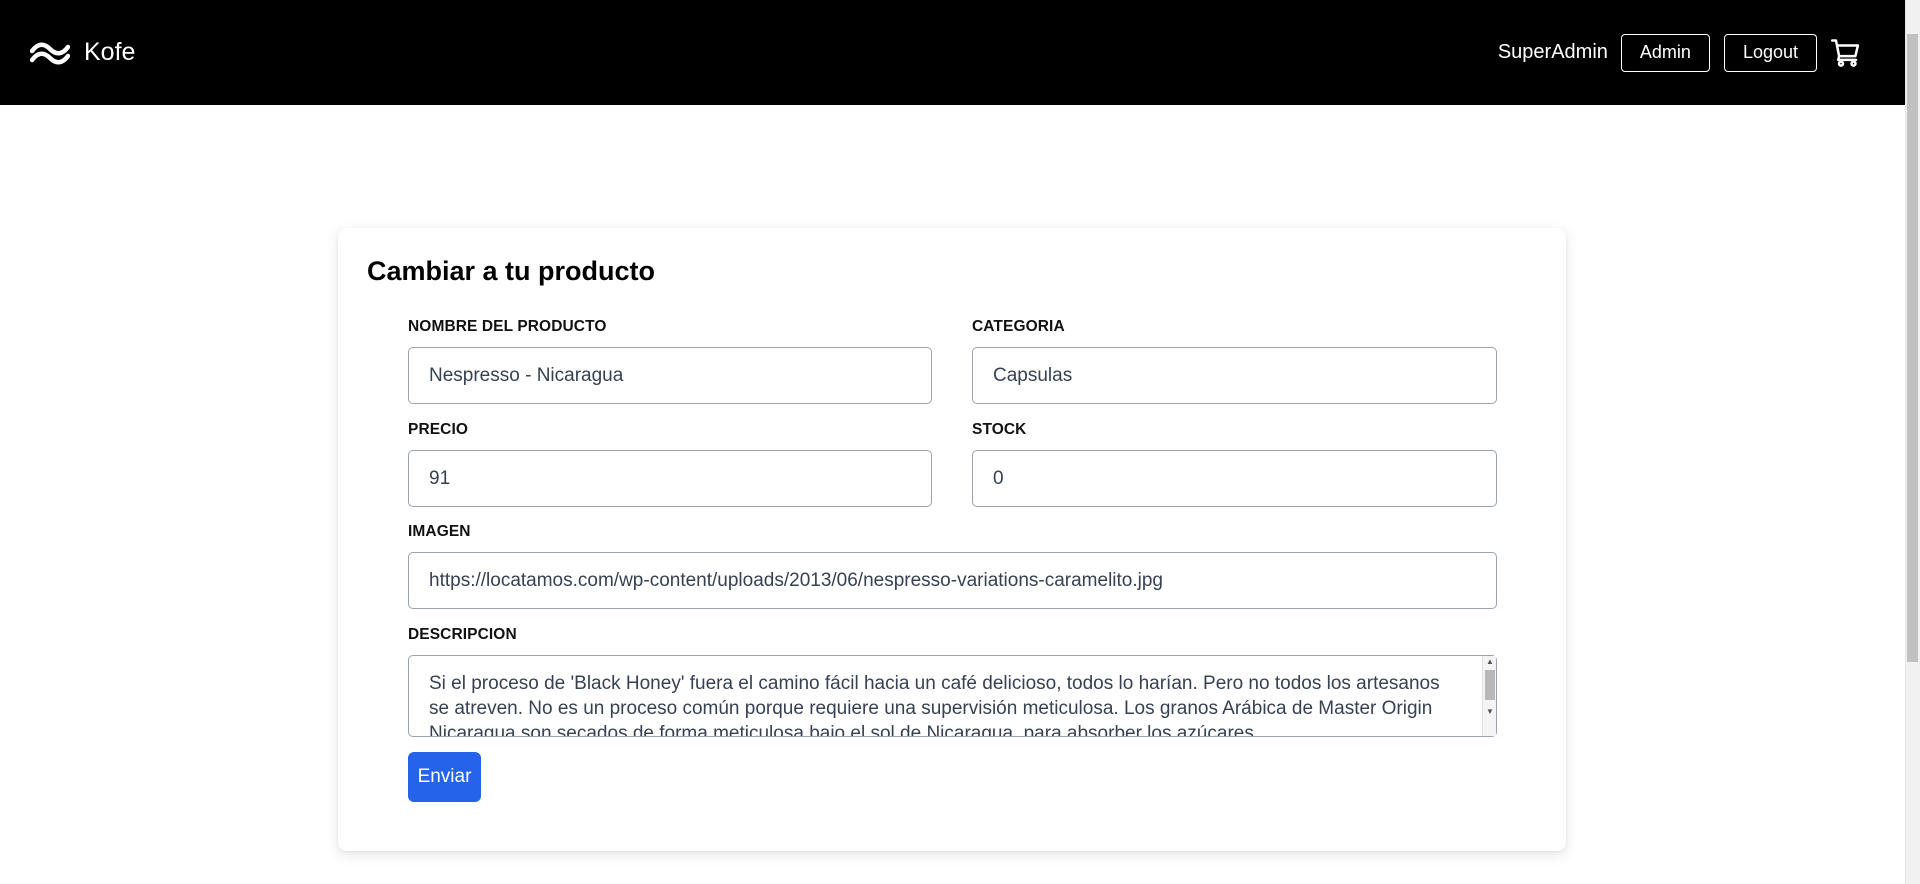 The image size is (1920, 884). Describe the element at coordinates (1665, 52) in the screenshot. I see `admin-button: Admin` at that location.